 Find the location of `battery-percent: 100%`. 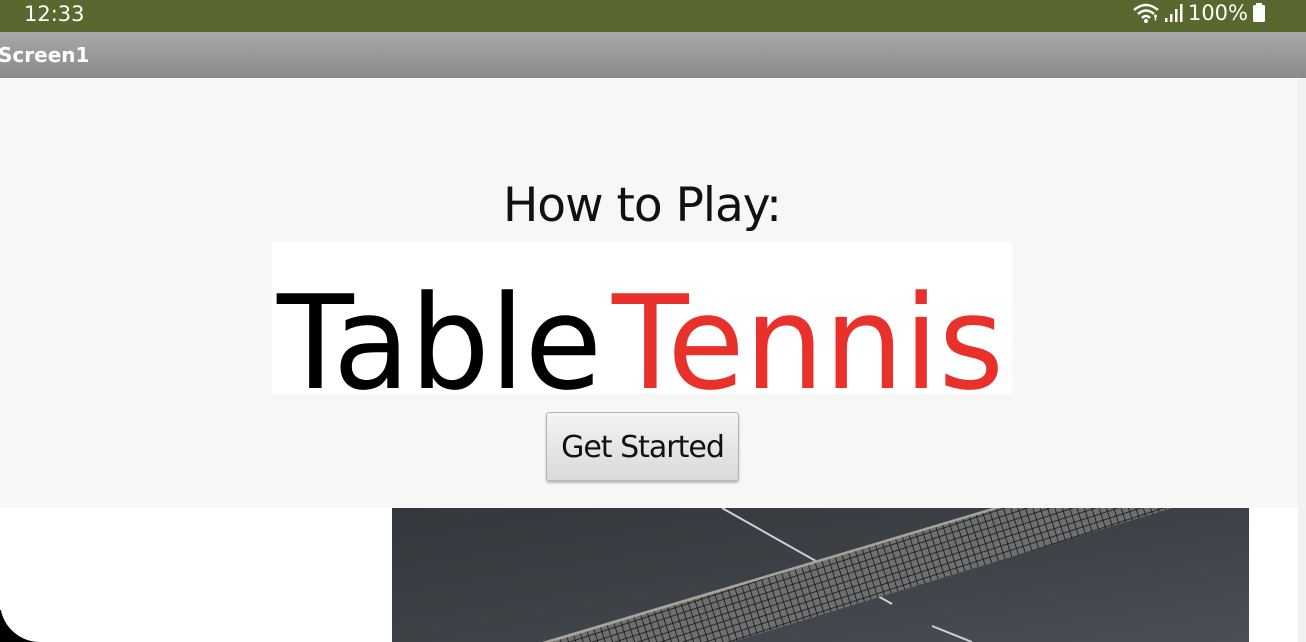

battery-percent: 100% is located at coordinates (1217, 13).